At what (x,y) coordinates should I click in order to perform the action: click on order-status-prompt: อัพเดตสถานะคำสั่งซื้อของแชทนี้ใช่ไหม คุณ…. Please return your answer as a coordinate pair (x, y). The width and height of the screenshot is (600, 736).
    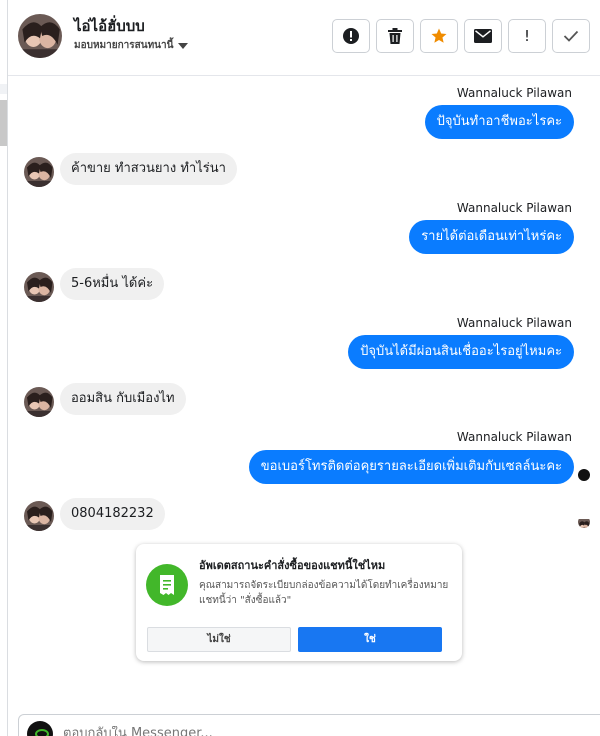
    Looking at the image, I should click on (299, 602).